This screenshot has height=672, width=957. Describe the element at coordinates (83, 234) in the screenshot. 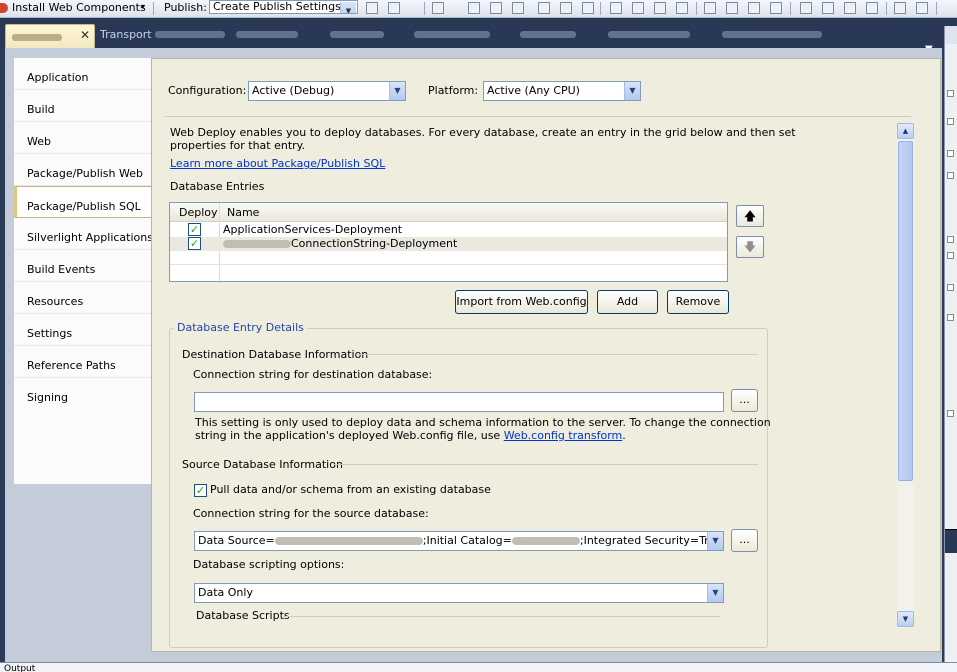

I see `nav-item-silverlight-applications: Silverlight Applications` at that location.